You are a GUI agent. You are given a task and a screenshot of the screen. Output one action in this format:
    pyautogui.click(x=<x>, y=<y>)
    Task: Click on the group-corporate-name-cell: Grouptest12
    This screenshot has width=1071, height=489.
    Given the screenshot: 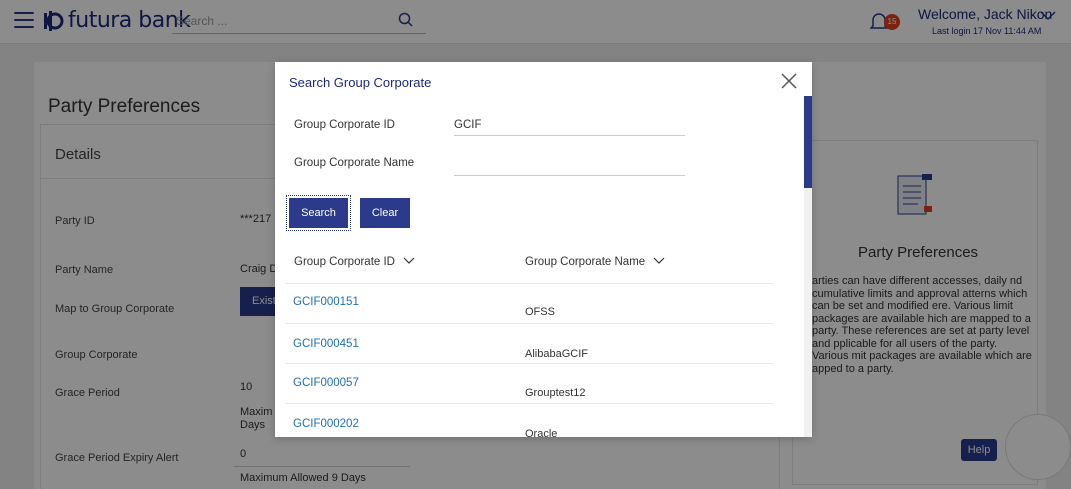 What is the action you would take?
    pyautogui.click(x=555, y=393)
    